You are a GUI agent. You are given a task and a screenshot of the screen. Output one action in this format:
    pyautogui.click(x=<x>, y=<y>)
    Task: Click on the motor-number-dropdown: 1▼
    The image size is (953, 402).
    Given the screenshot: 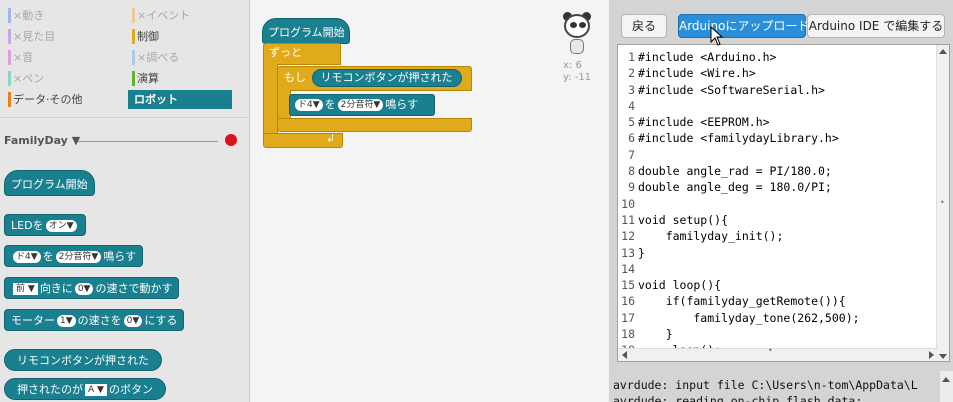 What is the action you would take?
    pyautogui.click(x=66, y=321)
    